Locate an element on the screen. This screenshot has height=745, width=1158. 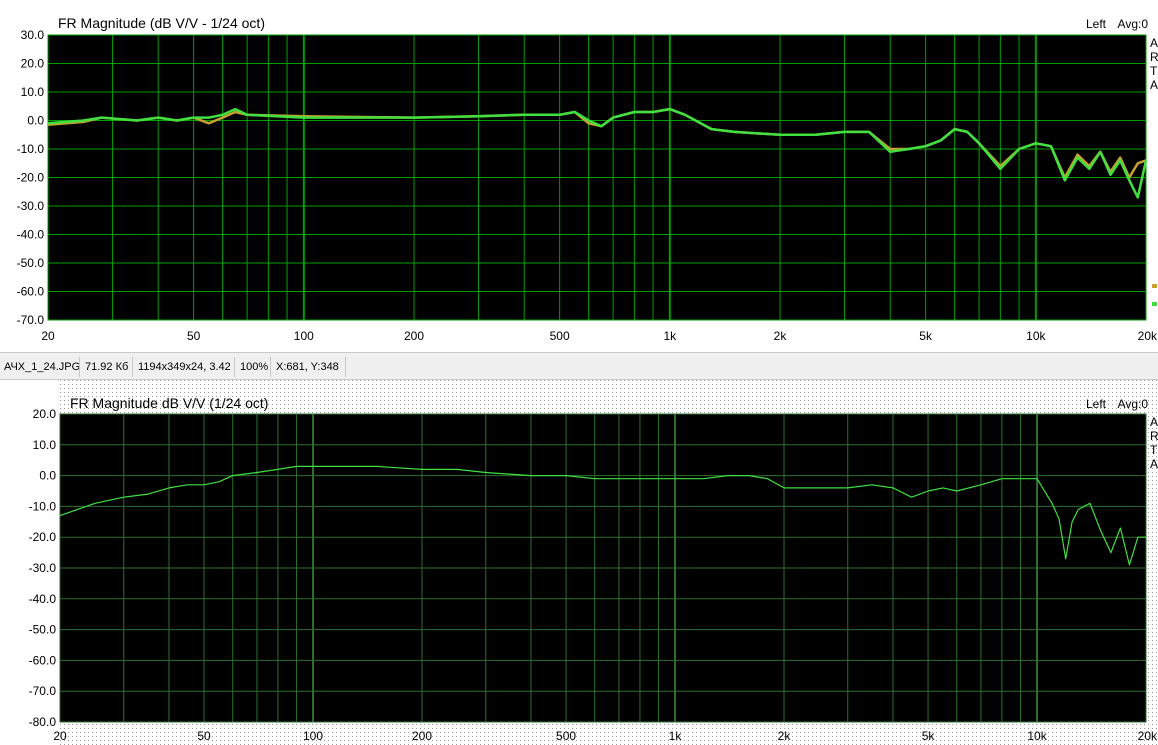
chart-title: FR Magnitude dB V/V (1/24 oct) is located at coordinates (169, 403).